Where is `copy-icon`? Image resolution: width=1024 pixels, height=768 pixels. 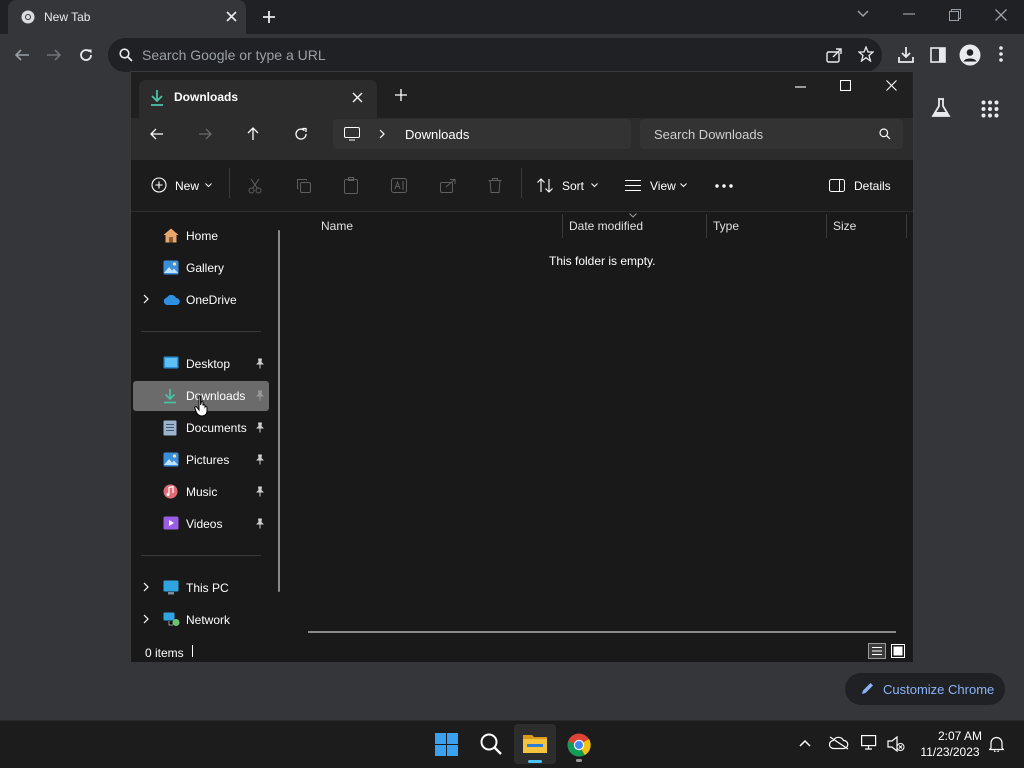
copy-icon is located at coordinates (303, 185).